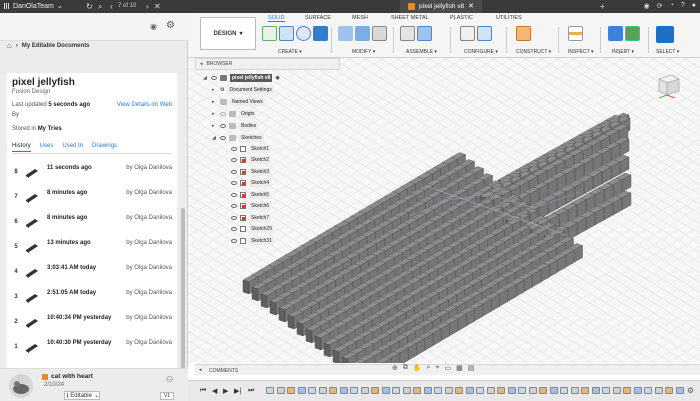 Image resolution: width=700 pixels, height=401 pixels. Describe the element at coordinates (318, 18) in the screenshot. I see `tab-surface: SURFACE` at that location.